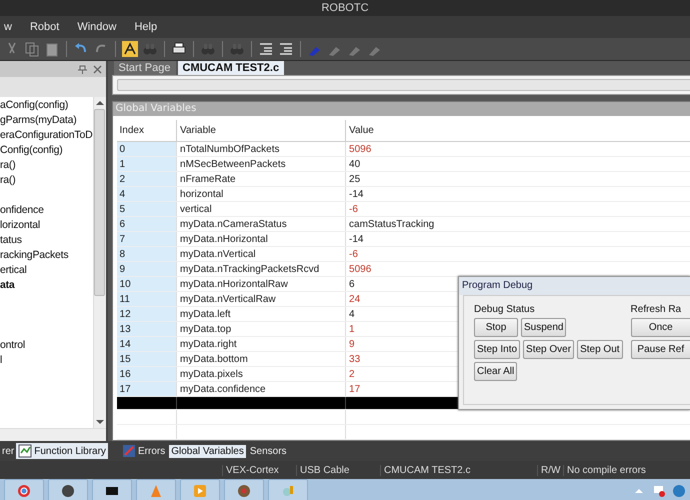  I want to click on table-cell: 5096, so click(518, 149).